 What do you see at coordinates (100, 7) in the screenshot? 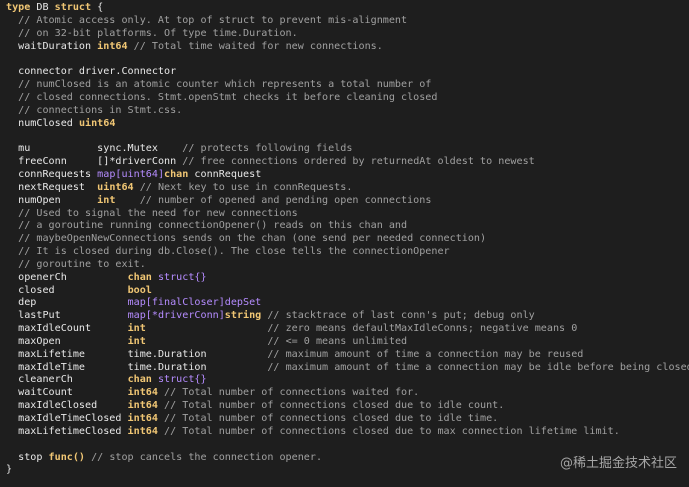
I see `open-brace: {` at bounding box center [100, 7].